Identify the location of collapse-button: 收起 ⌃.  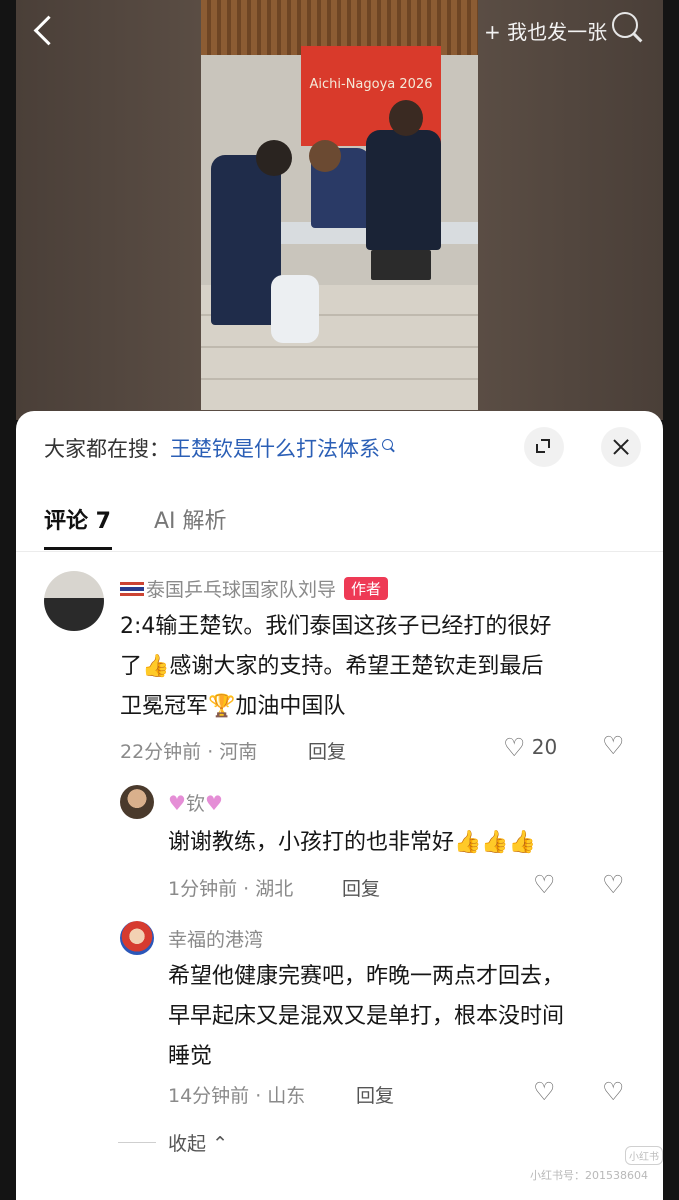
(198, 1142).